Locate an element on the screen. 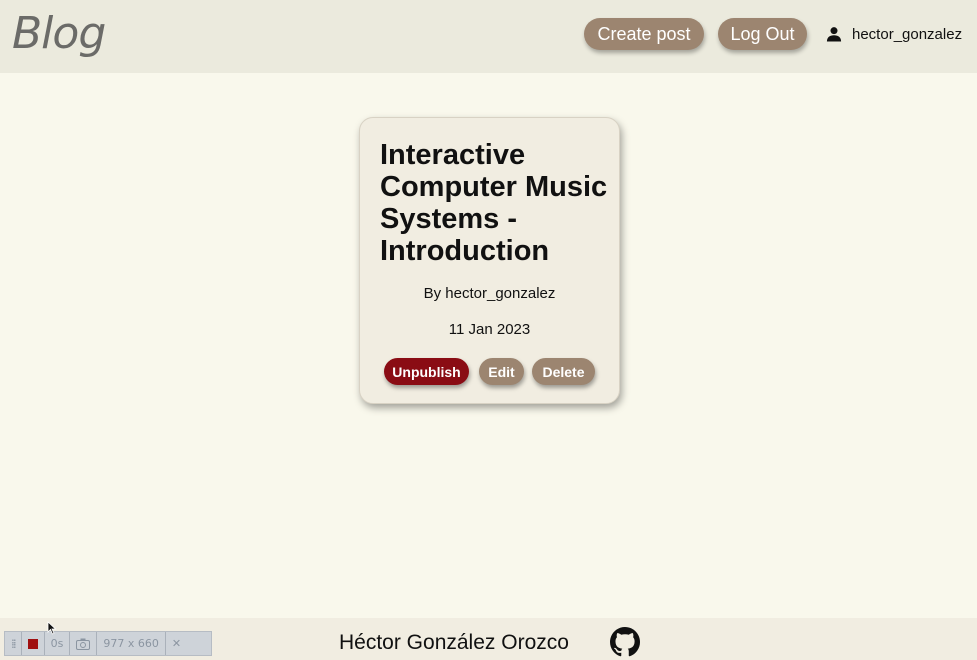  post-date: 11 Jan 2023 is located at coordinates (489, 329).